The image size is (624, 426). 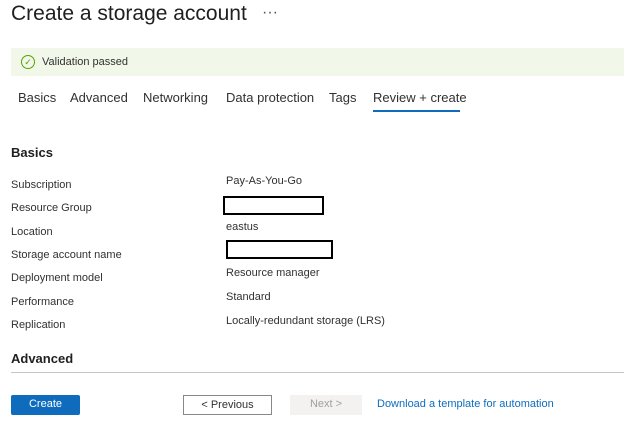 I want to click on field-label: Location, so click(x=32, y=232).